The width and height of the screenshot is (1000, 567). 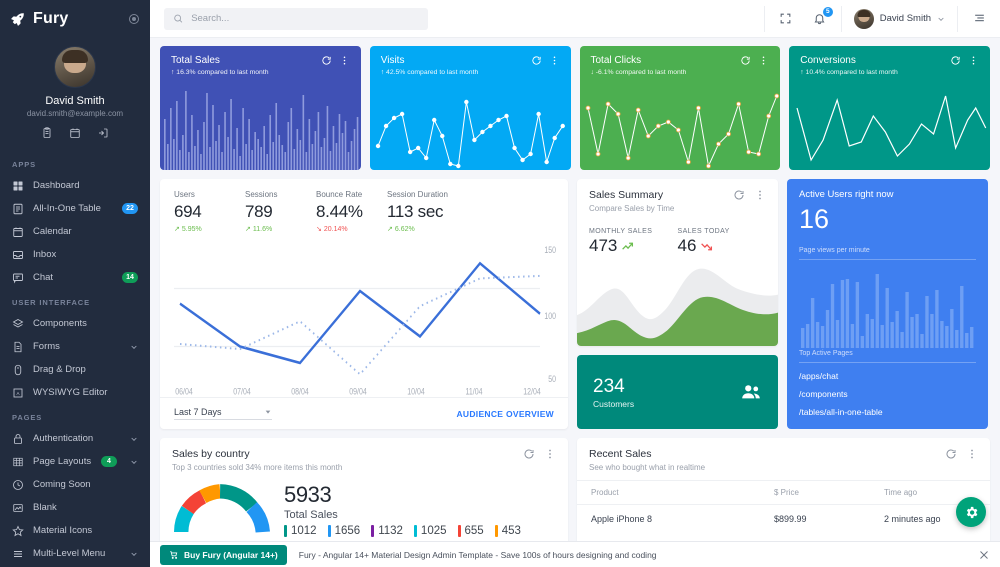 I want to click on calendar-icon, so click(x=75, y=133).